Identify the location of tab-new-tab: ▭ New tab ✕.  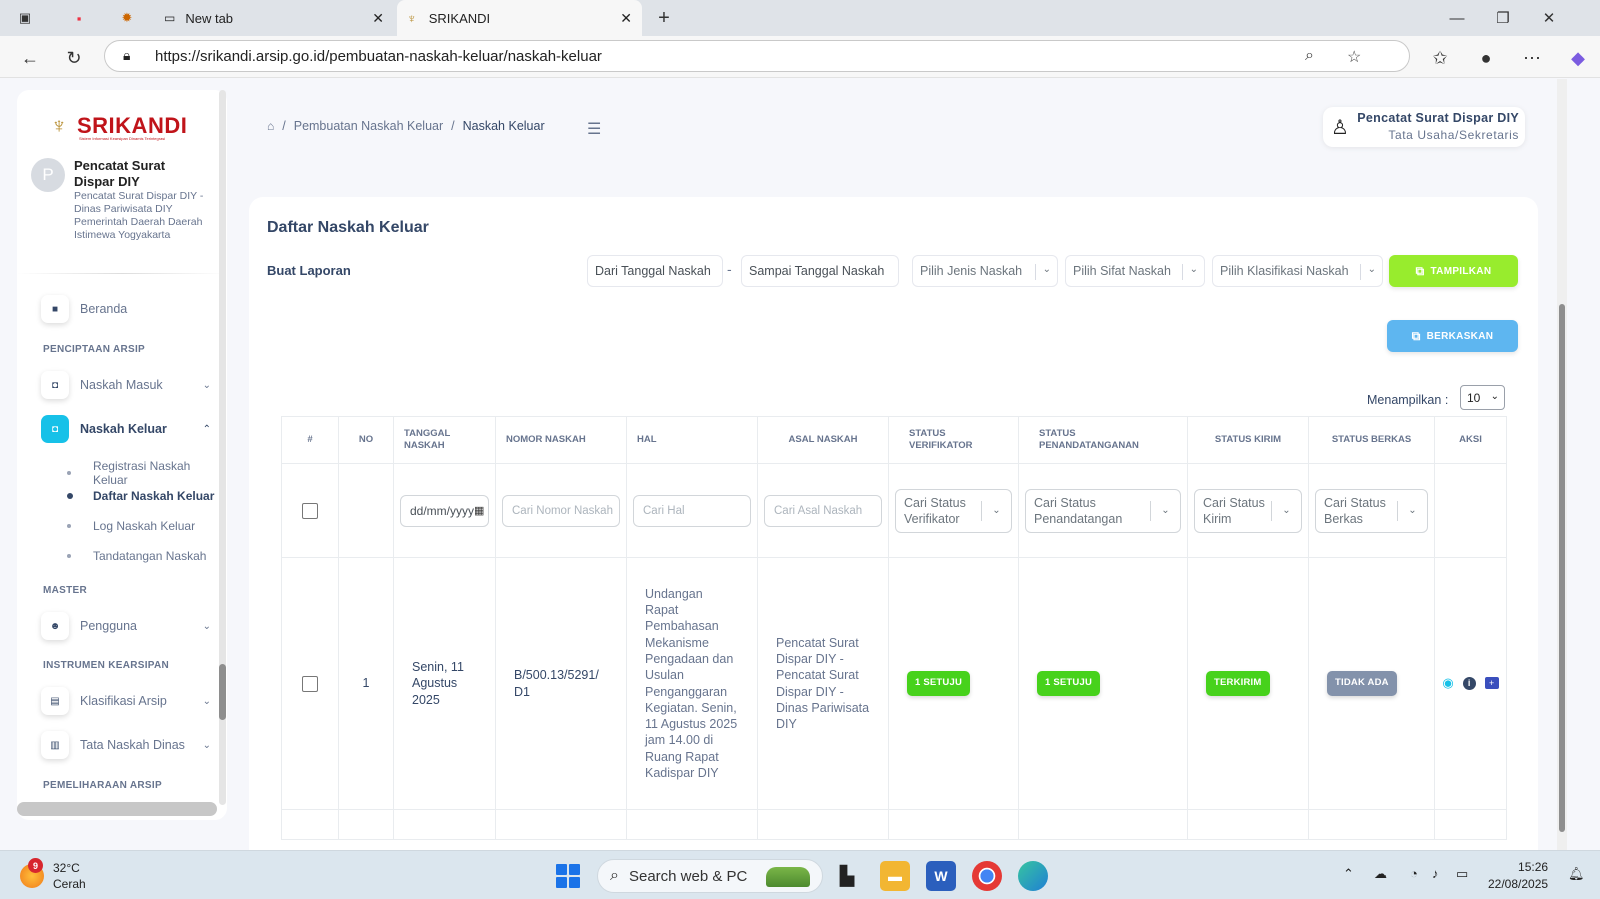
(274, 18).